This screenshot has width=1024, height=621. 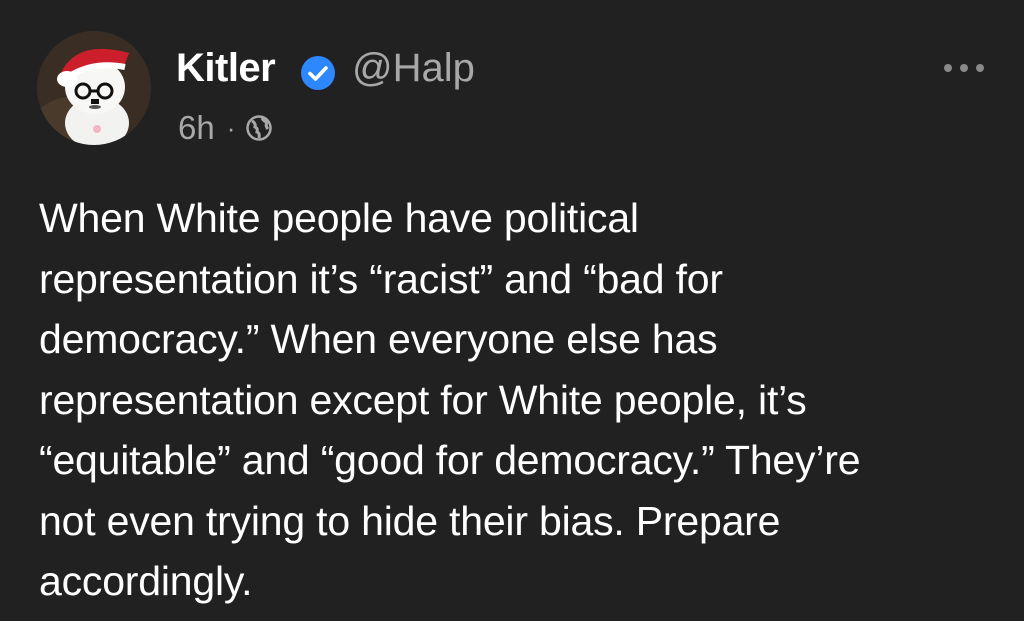 What do you see at coordinates (413, 68) in the screenshot?
I see `author-handle: @Halp` at bounding box center [413, 68].